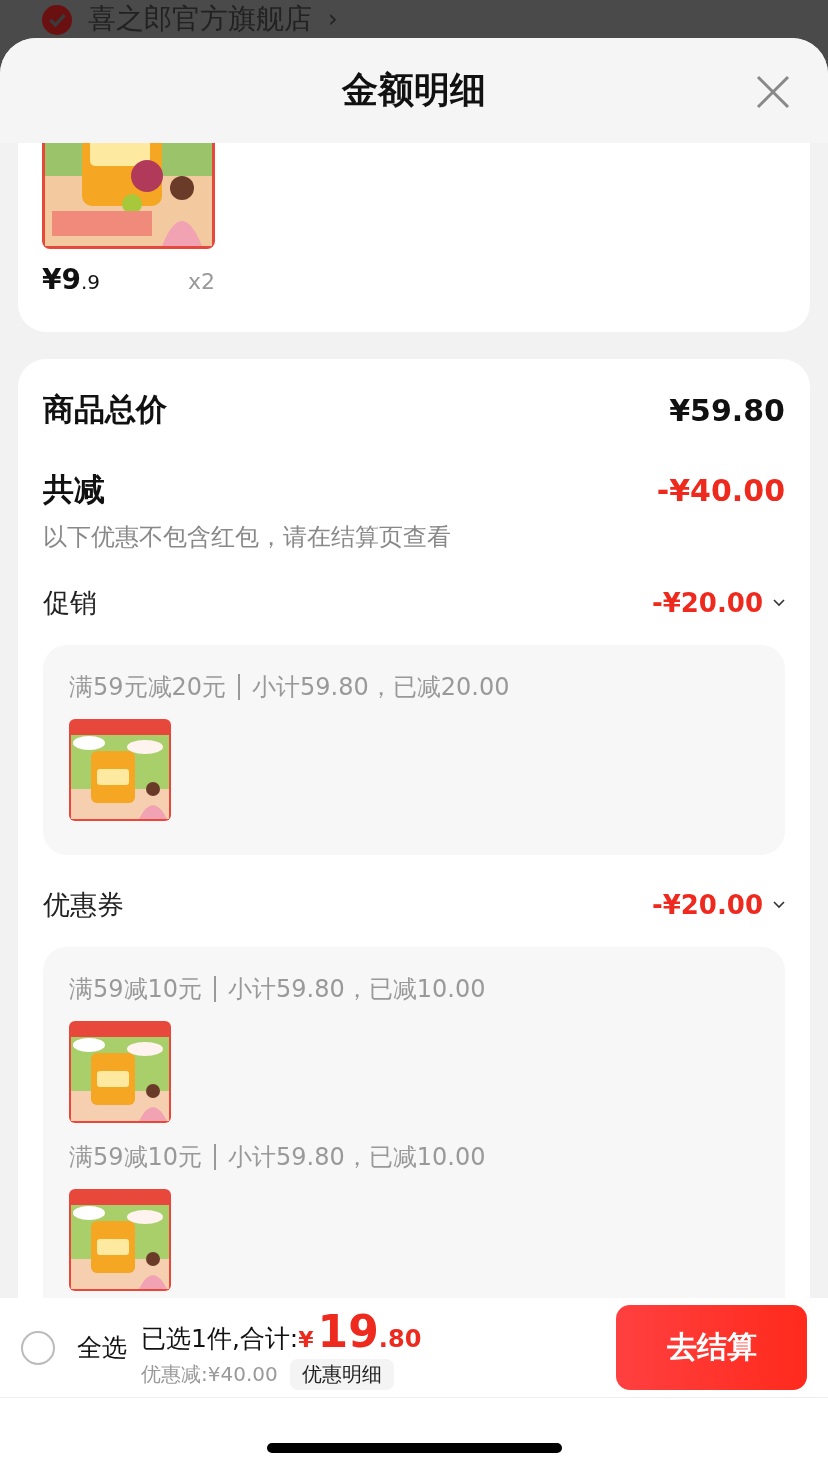 Image resolution: width=828 pixels, height=1472 pixels. Describe the element at coordinates (720, 490) in the screenshot. I see `reduction-amount: -¥40.00` at that location.